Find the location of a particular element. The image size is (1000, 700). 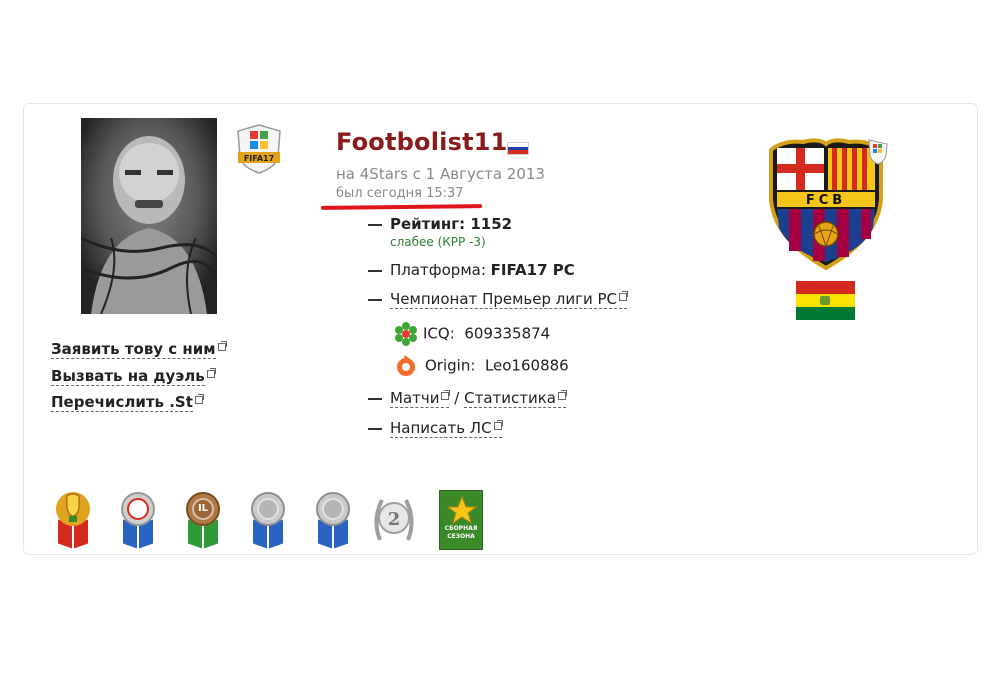

trophy-medal-icon is located at coordinates (73, 519).